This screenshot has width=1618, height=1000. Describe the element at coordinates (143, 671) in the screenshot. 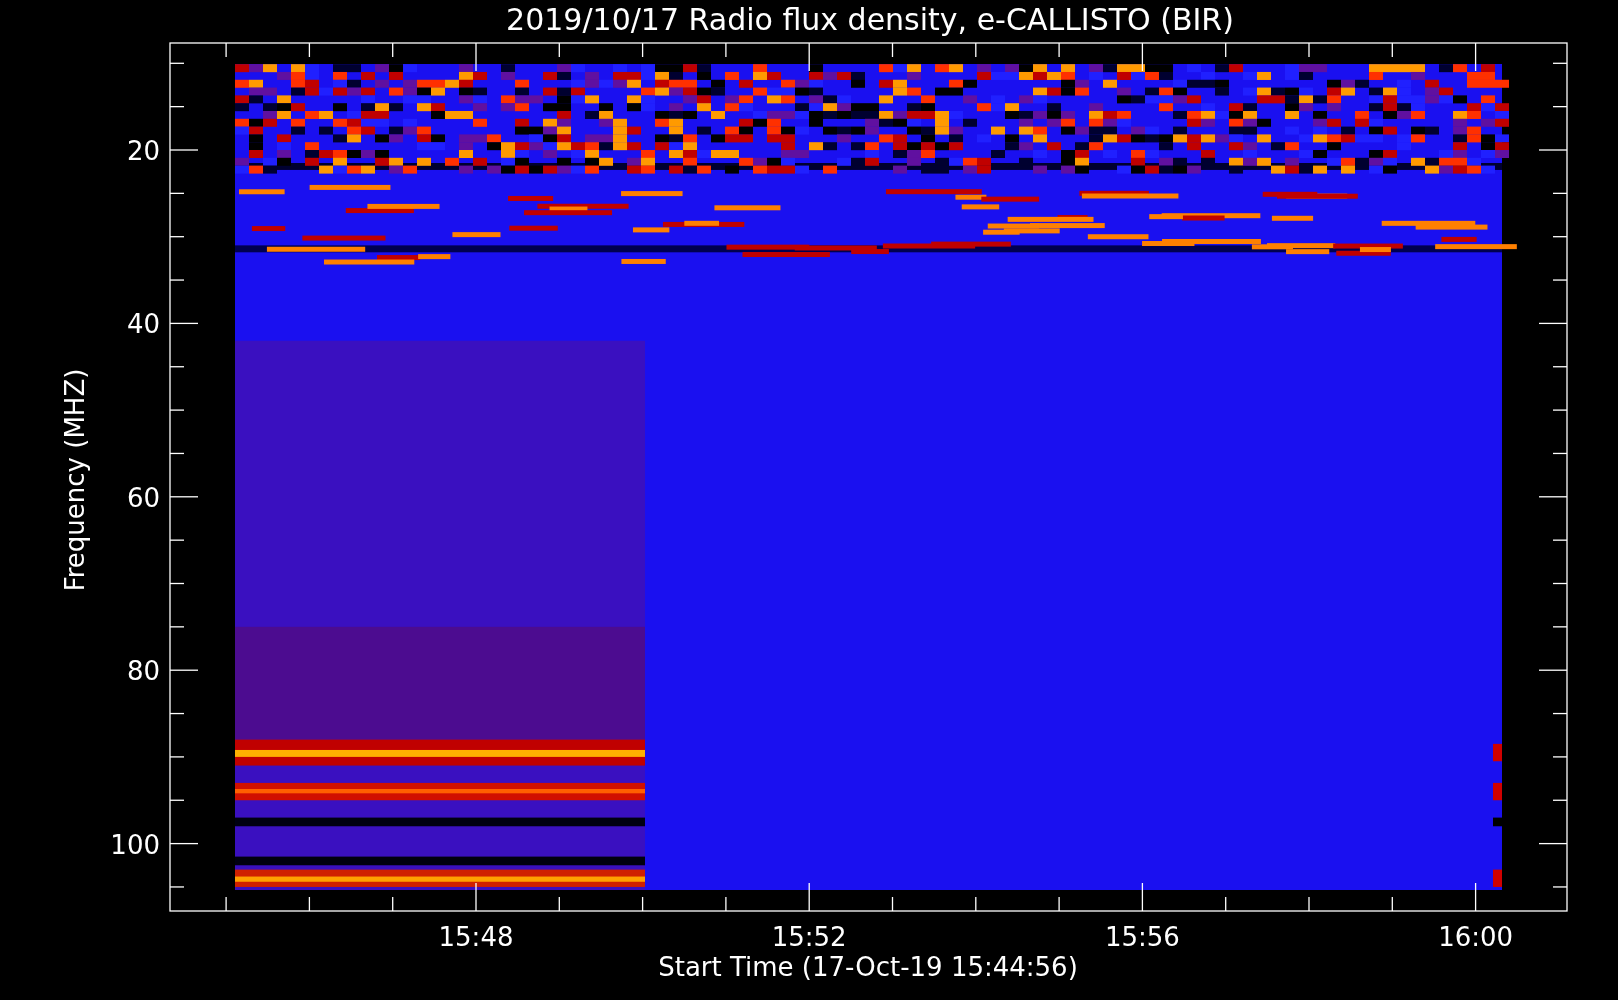

I see `y-tick-label: 80` at that location.